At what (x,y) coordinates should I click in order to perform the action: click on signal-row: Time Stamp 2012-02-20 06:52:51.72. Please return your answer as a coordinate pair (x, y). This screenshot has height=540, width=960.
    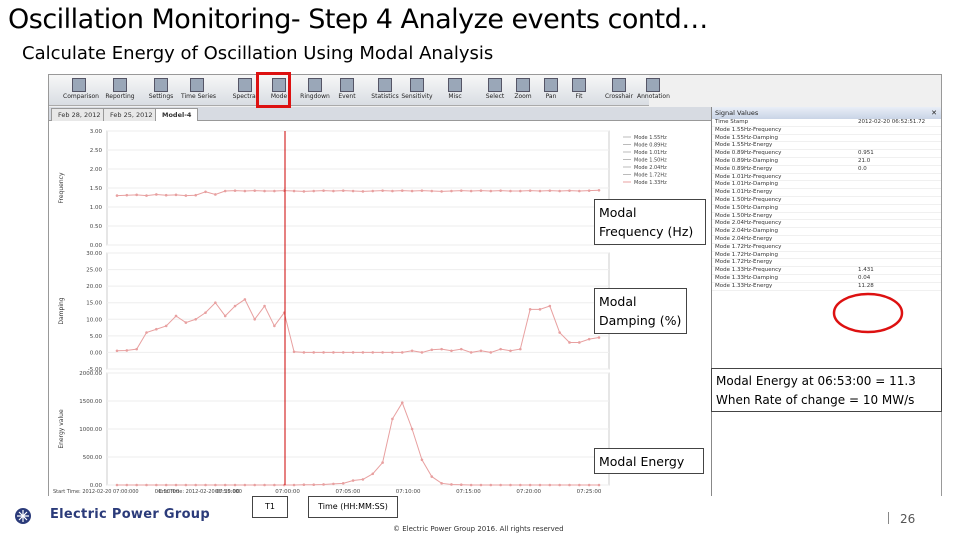
    Looking at the image, I should click on (826, 123).